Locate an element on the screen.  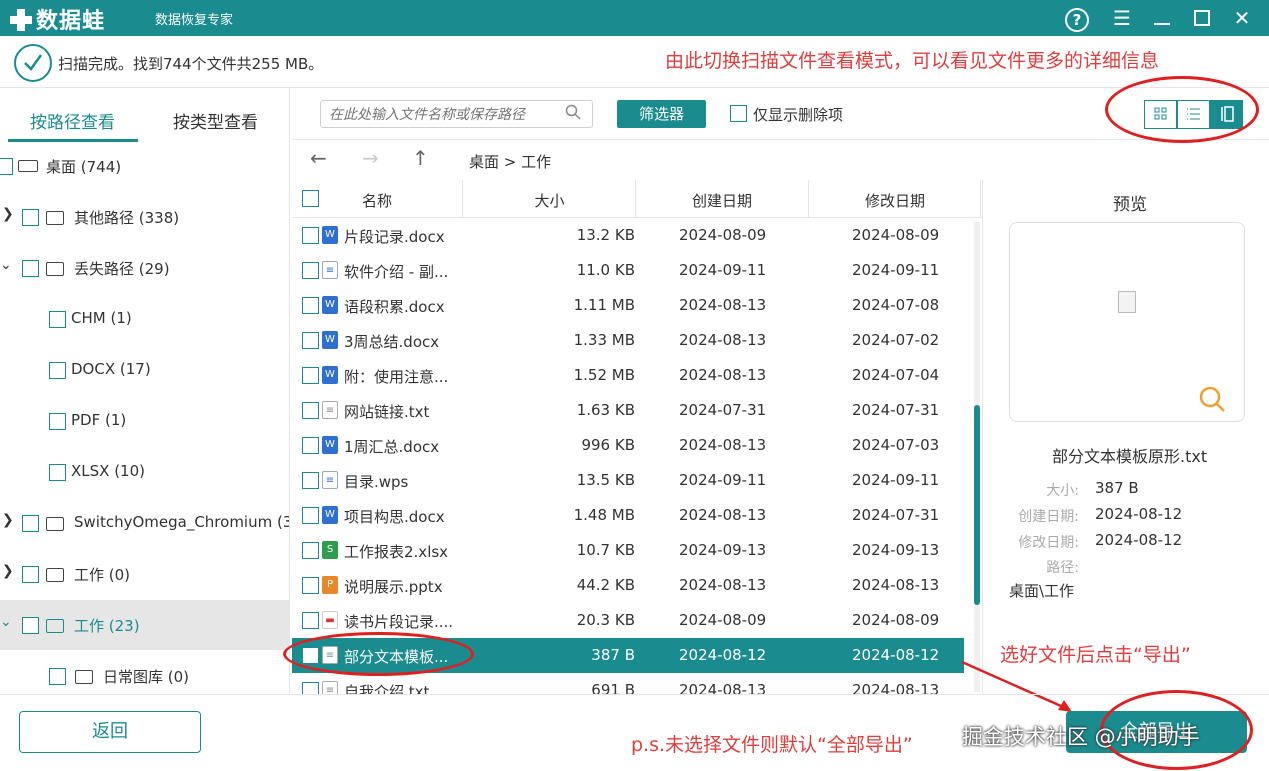
txt-file-icon: ≡ is located at coordinates (330, 410).